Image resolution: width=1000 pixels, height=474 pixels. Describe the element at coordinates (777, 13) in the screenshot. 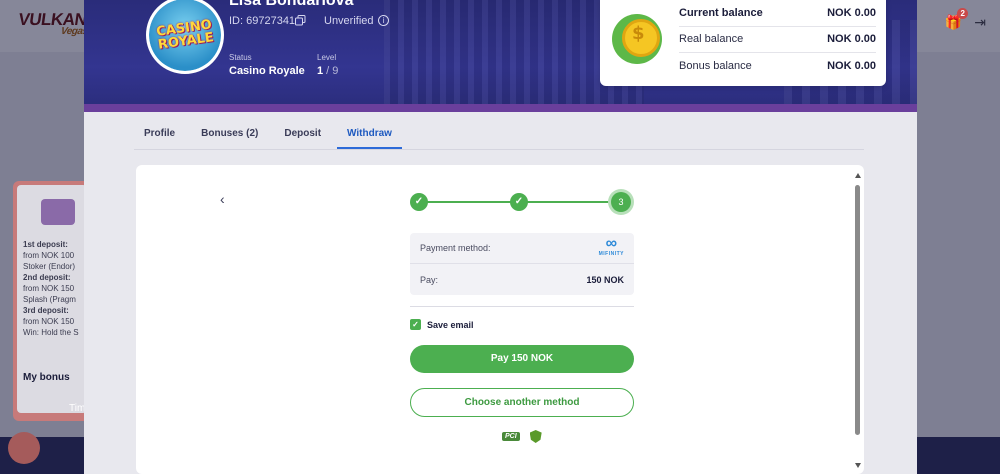

I see `balance-row: Current balance NOK 0.00` at that location.